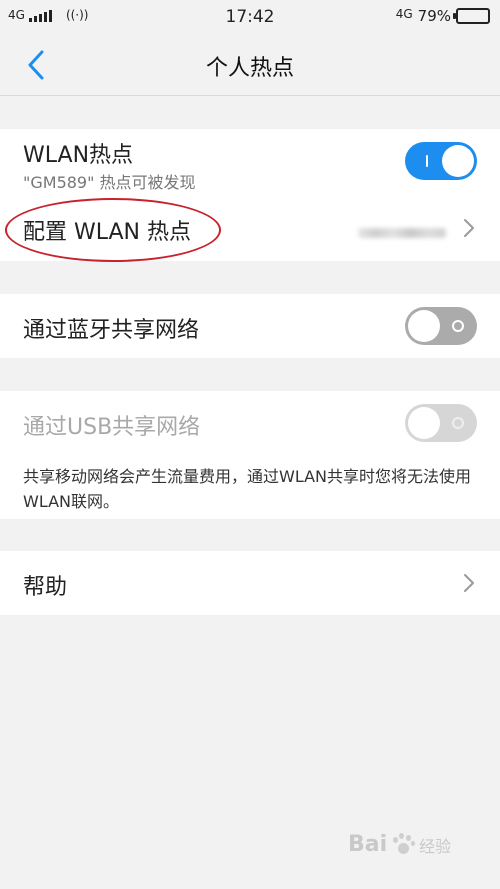 This screenshot has height=889, width=500. I want to click on watermark-brand: Bai, so click(368, 844).